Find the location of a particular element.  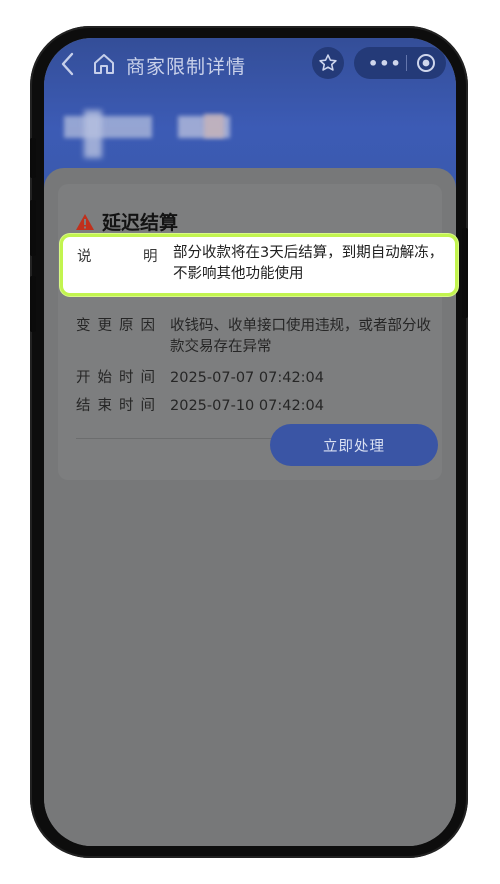

row-label: 变更原因 is located at coordinates (119, 326).